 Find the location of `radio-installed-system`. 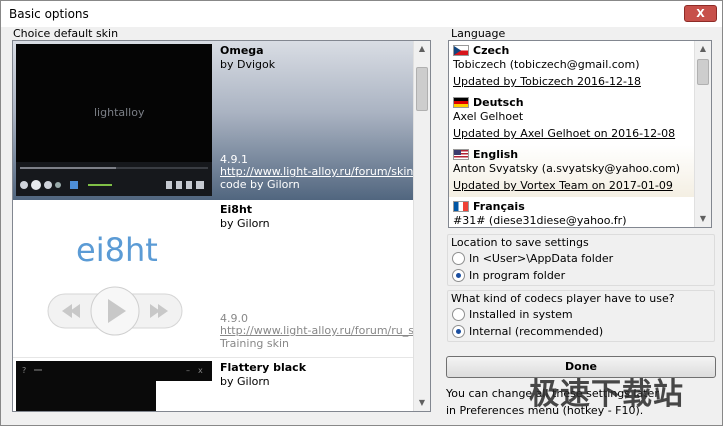

radio-installed-system is located at coordinates (458, 314).